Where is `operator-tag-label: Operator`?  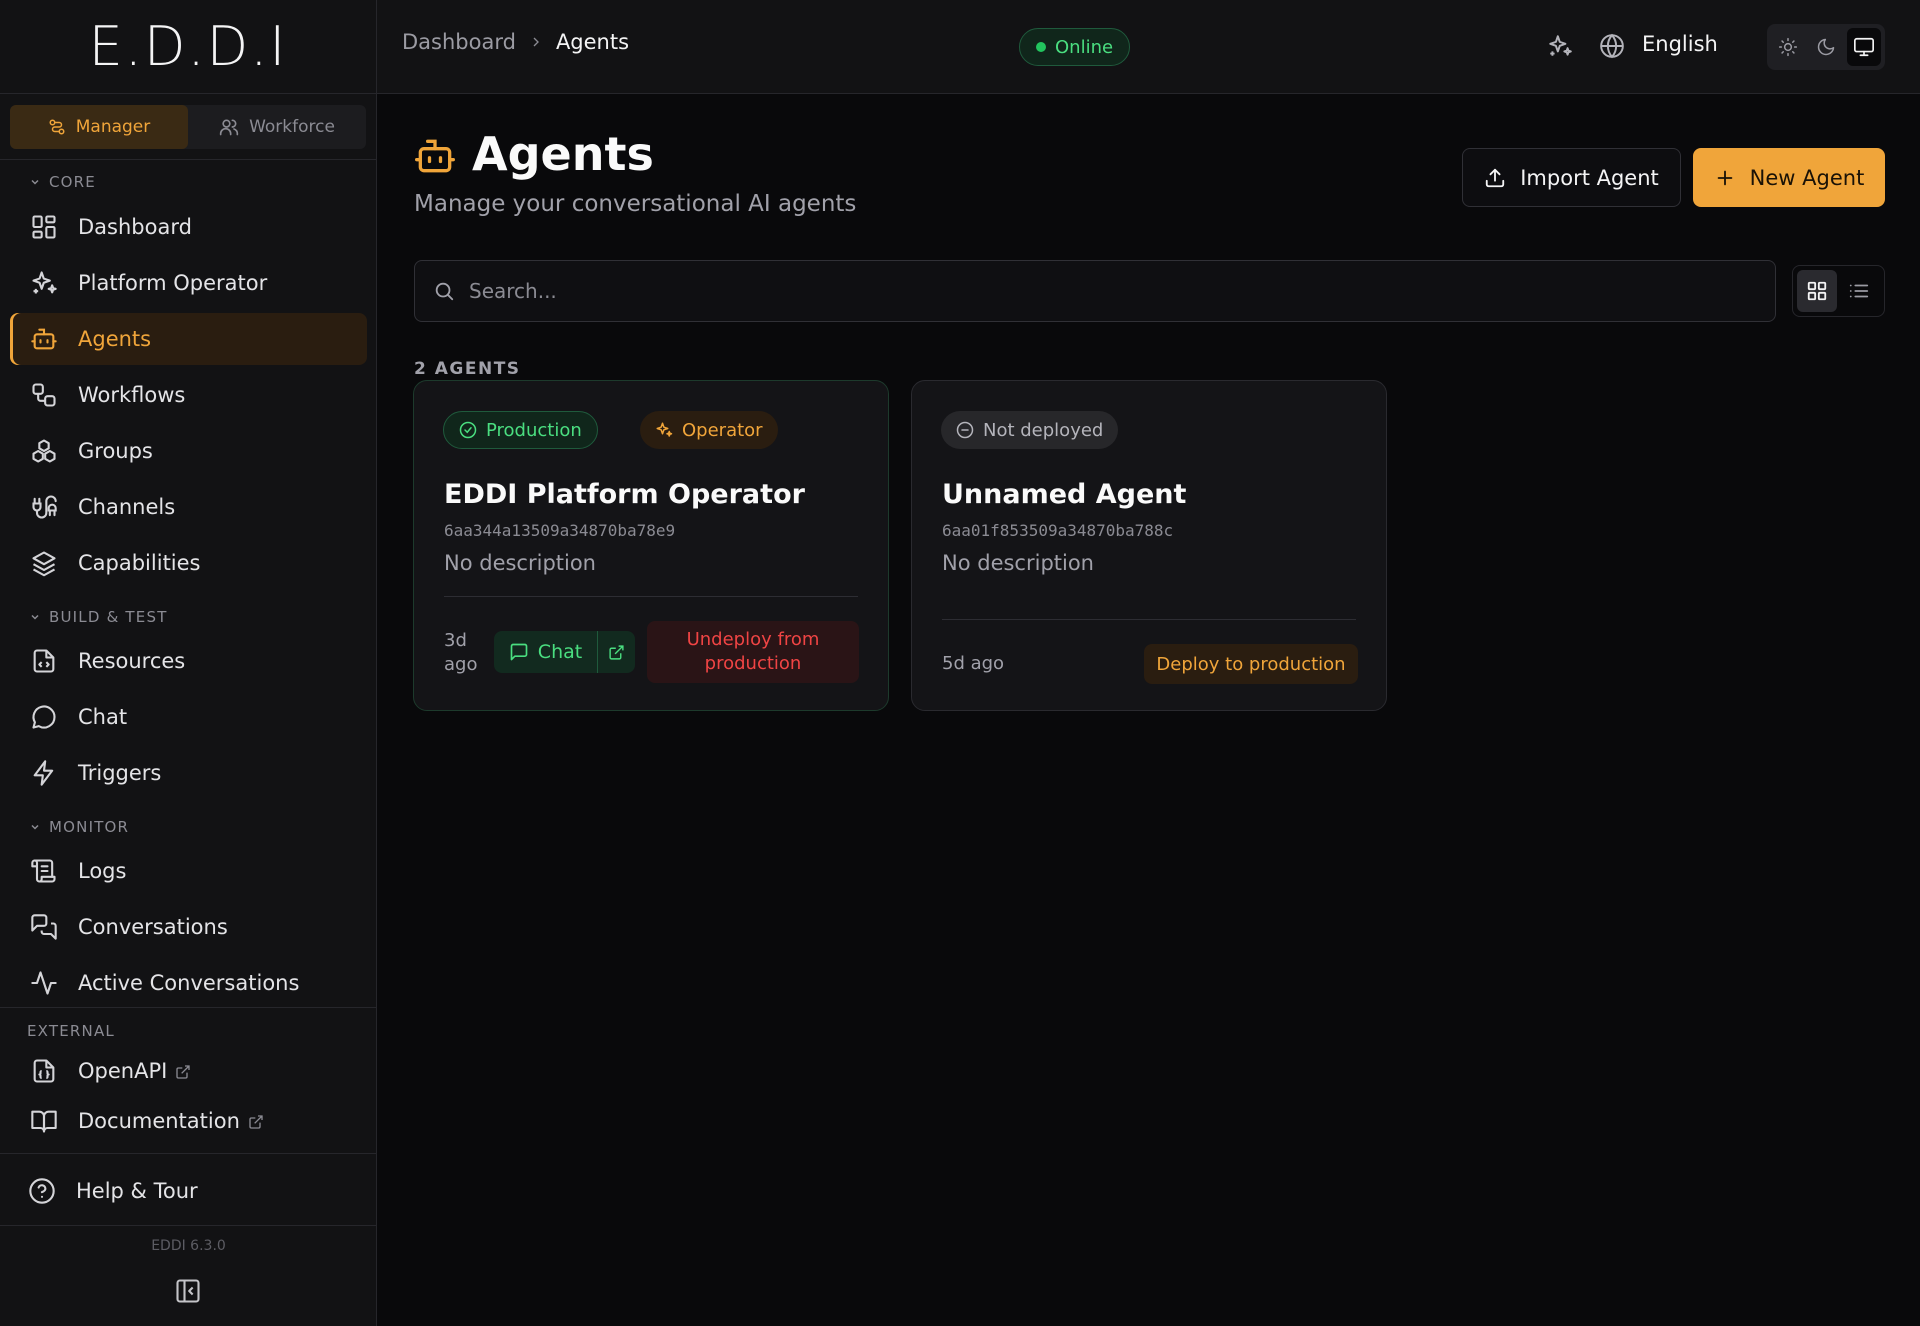 operator-tag-label: Operator is located at coordinates (722, 430).